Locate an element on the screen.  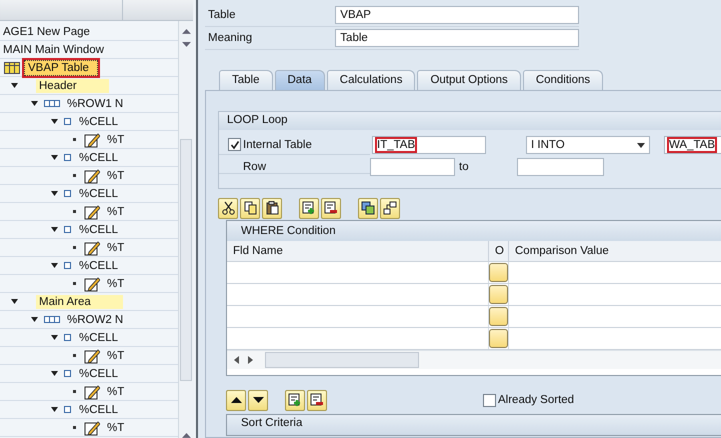
tab: Calculations is located at coordinates (371, 80).